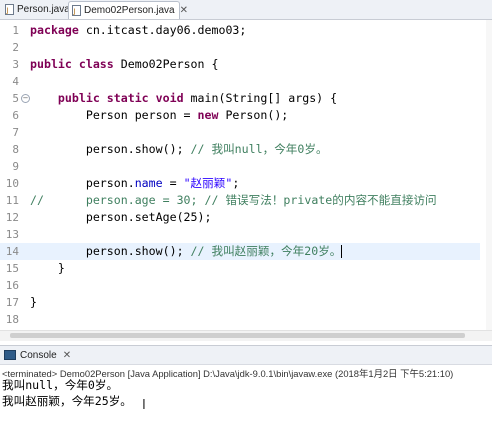 The image size is (492, 421). Describe the element at coordinates (82, 183) in the screenshot. I see `code-token: person.` at that location.